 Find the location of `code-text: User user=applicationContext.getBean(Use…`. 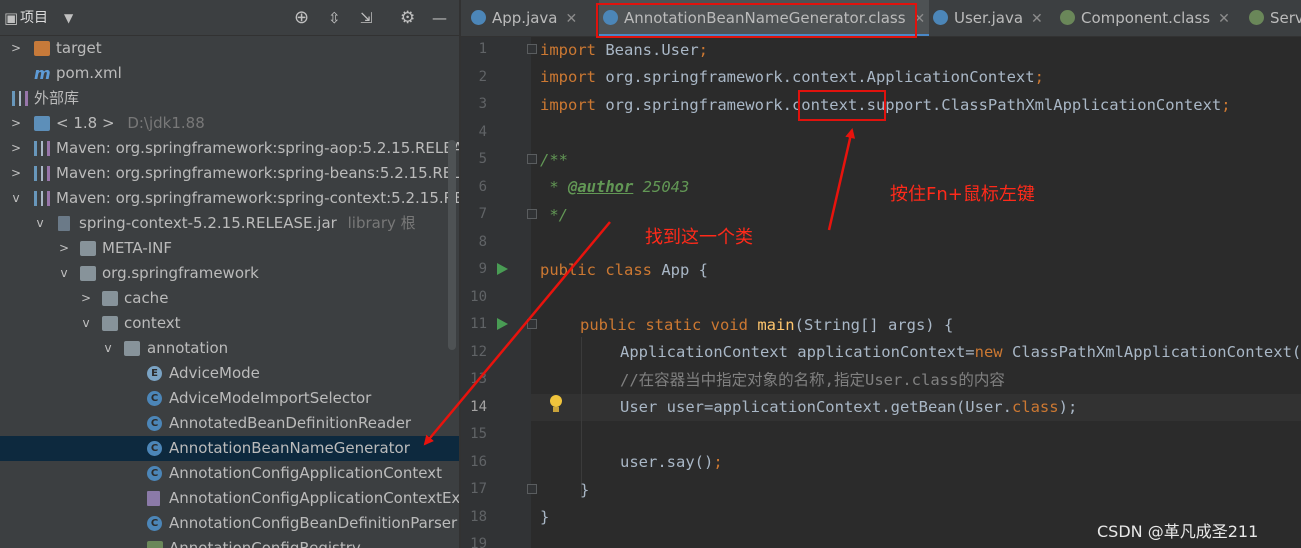

code-text: User user=applicationContext.getBean(Use… is located at coordinates (816, 407).